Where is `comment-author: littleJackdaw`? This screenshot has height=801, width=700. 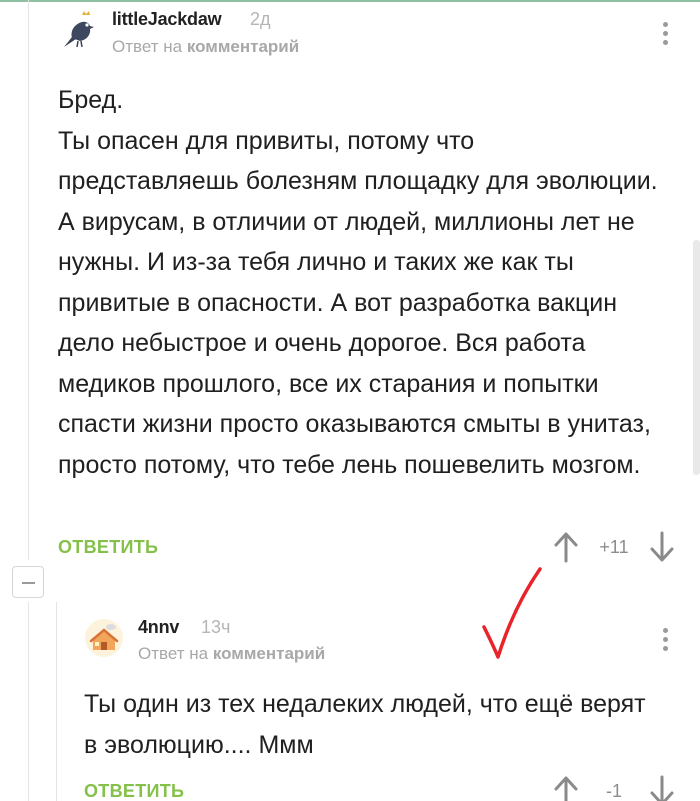
comment-author: littleJackdaw is located at coordinates (167, 19).